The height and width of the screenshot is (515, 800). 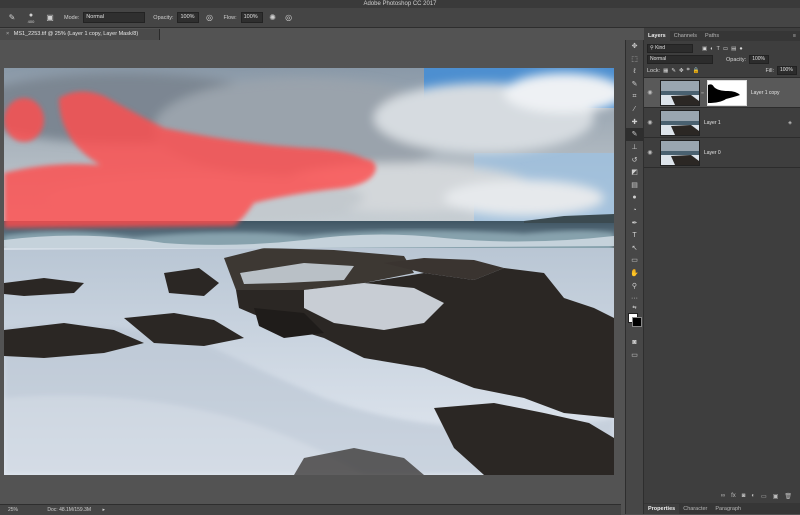 What do you see at coordinates (634, 46) in the screenshot?
I see `tool-move: ✥` at bounding box center [634, 46].